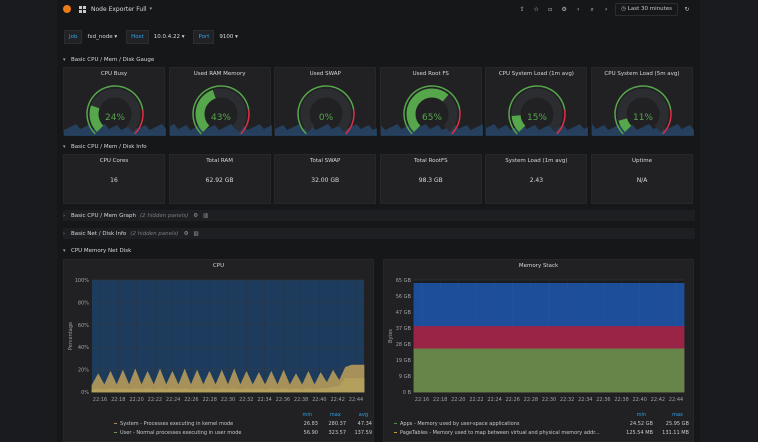  I want to click on gauge-chart: 24%, so click(115, 110).